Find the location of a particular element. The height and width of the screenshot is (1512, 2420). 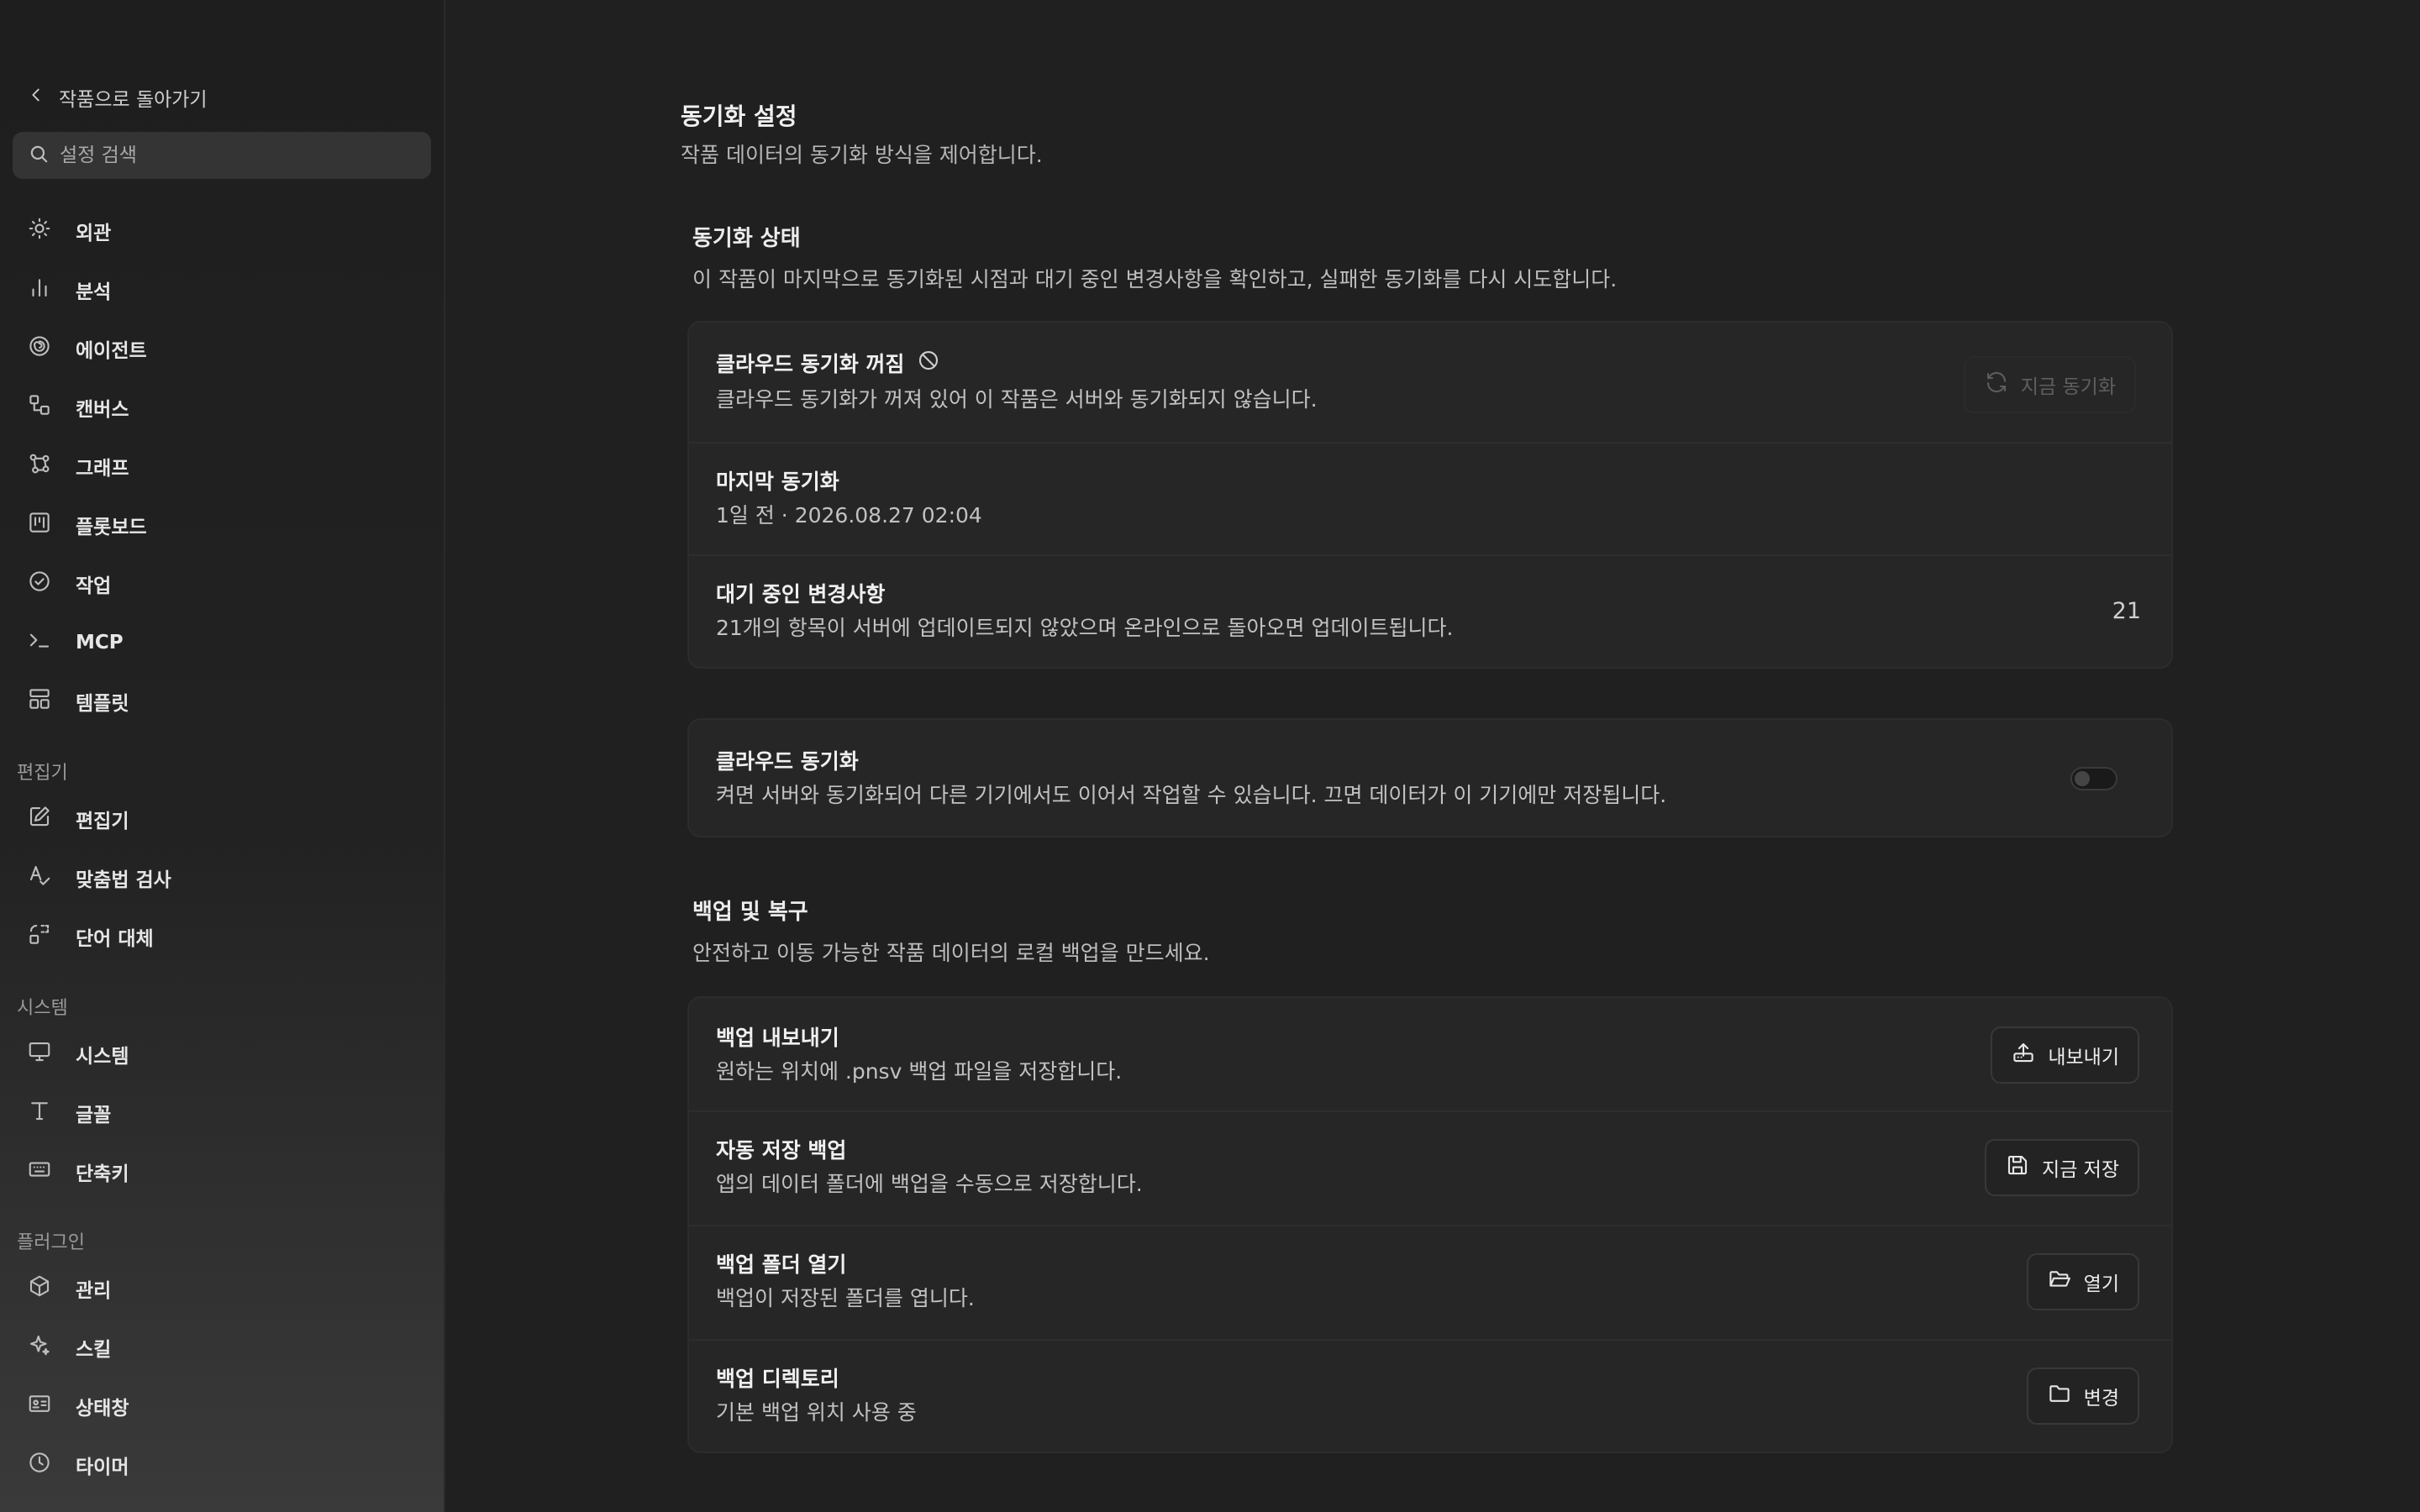

spiral-icon is located at coordinates (39, 348).